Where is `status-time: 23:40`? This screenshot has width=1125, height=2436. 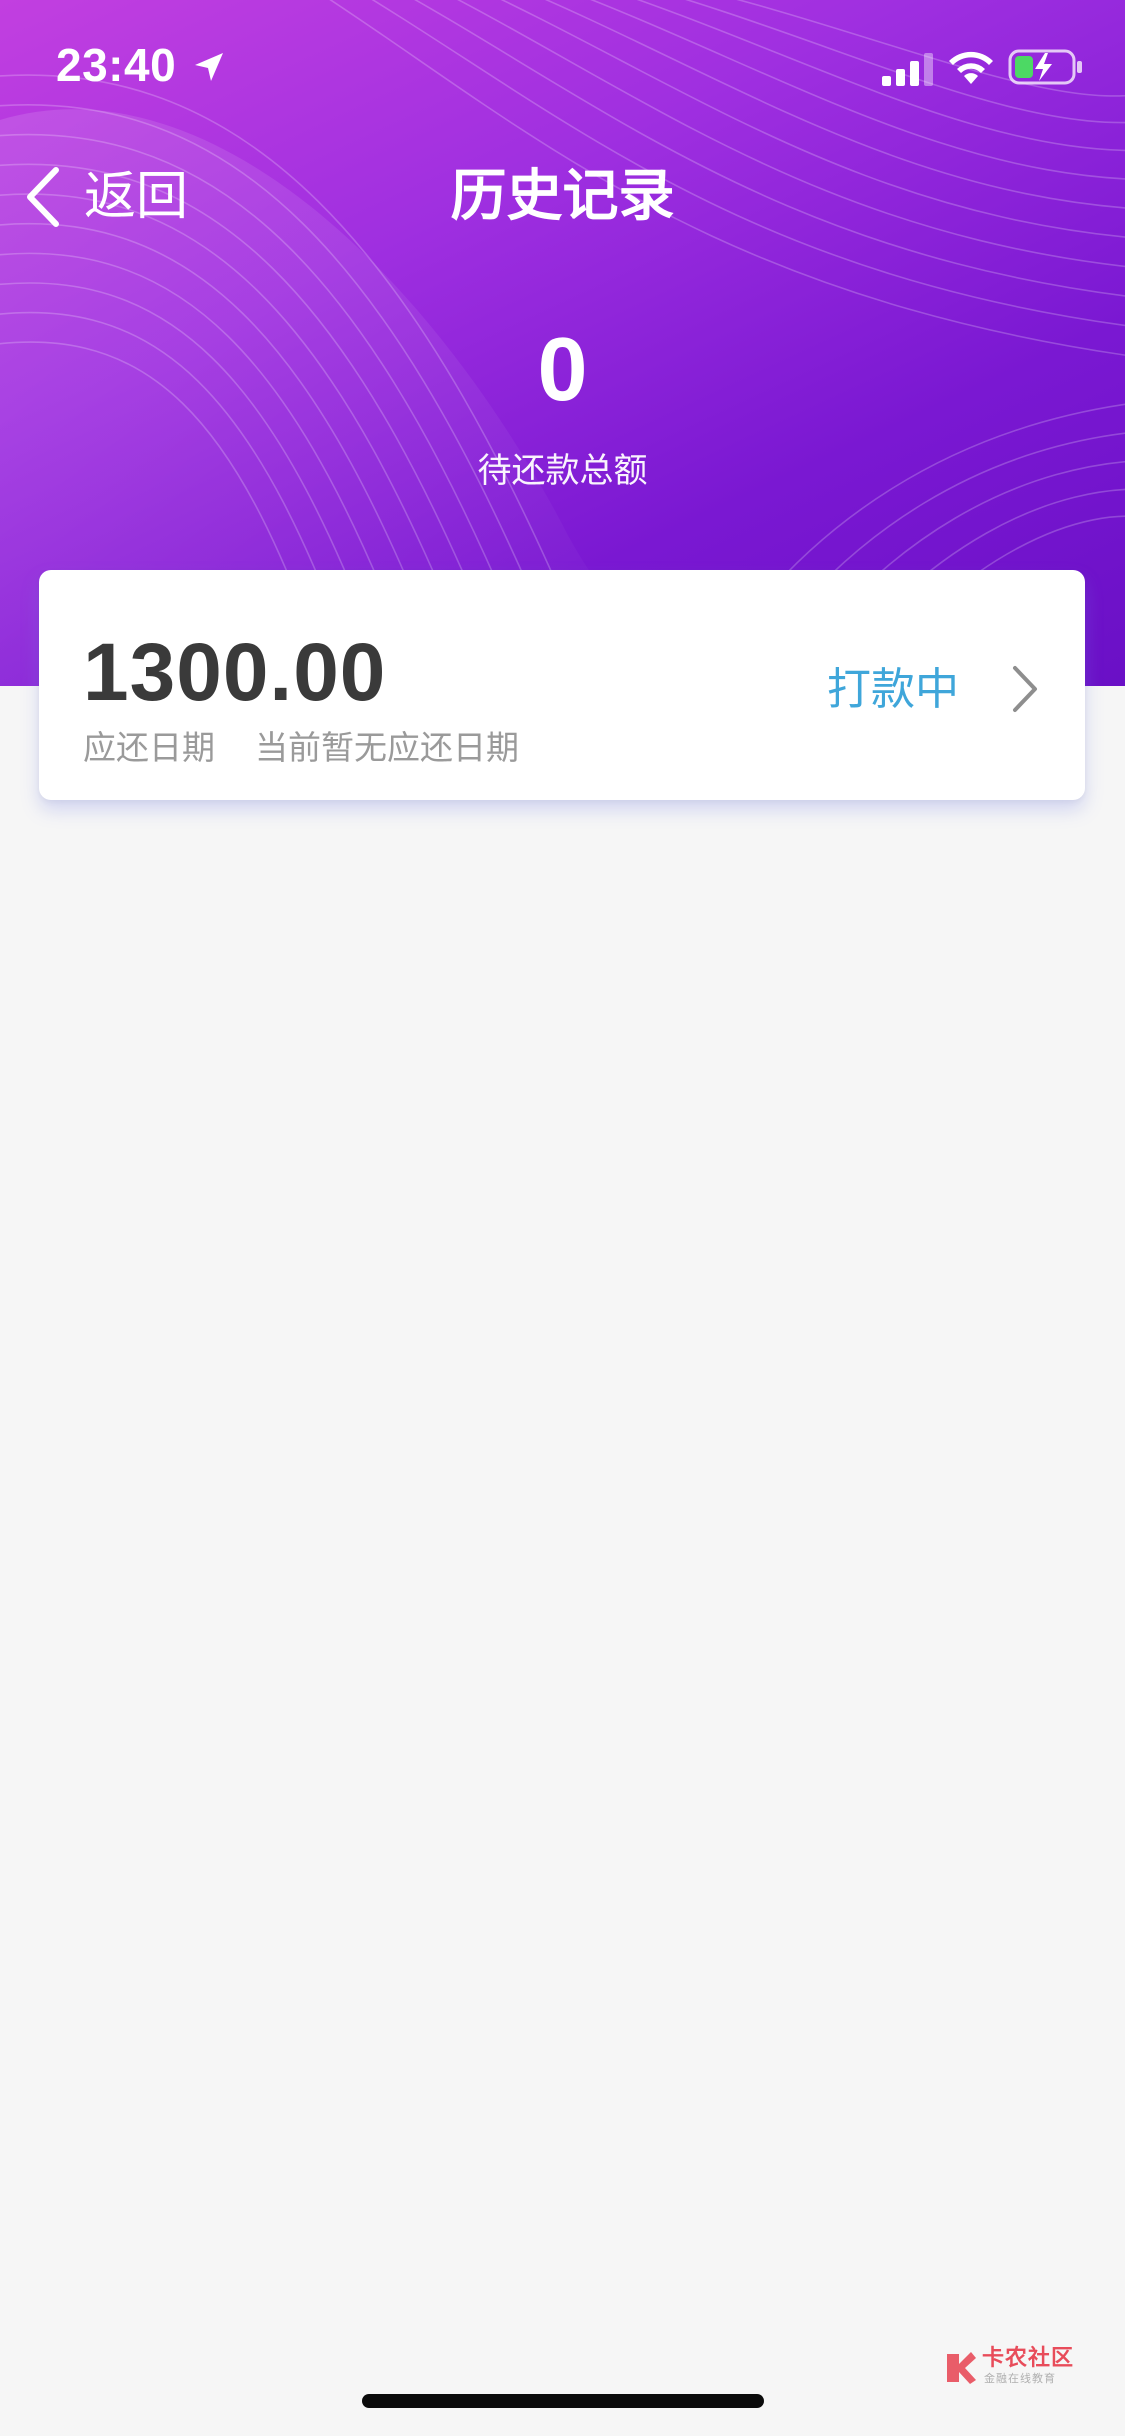 status-time: 23:40 is located at coordinates (116, 65).